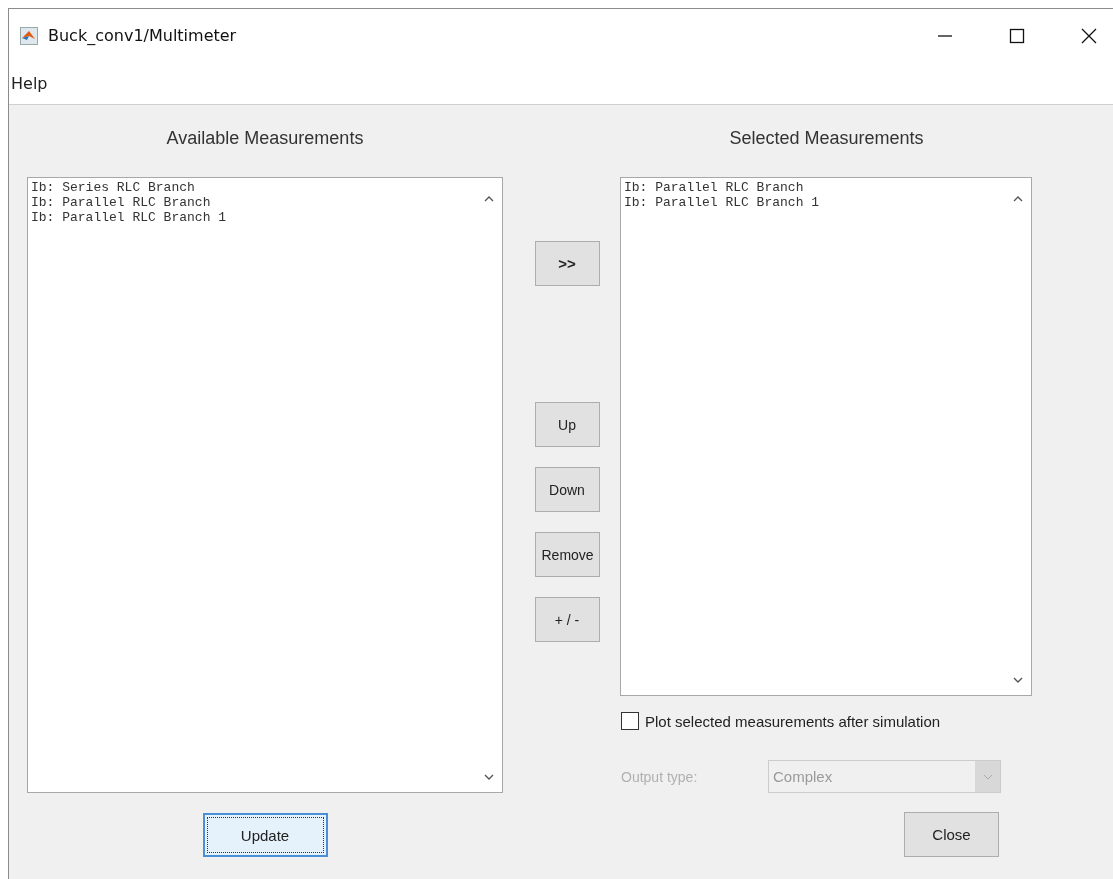 Image resolution: width=1113 pixels, height=879 pixels. What do you see at coordinates (567, 554) in the screenshot?
I see `move-button: Remove` at bounding box center [567, 554].